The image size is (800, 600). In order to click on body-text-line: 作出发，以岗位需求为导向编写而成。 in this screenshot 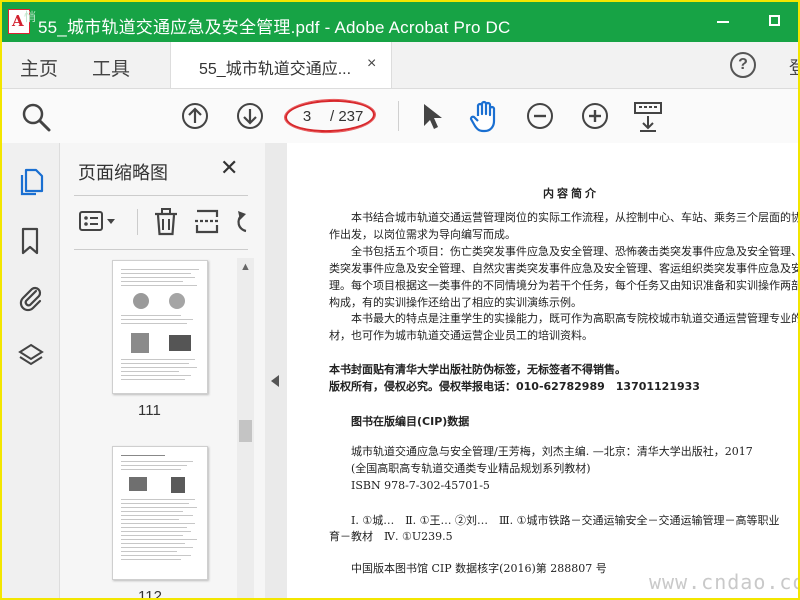, I will do `click(422, 234)`.